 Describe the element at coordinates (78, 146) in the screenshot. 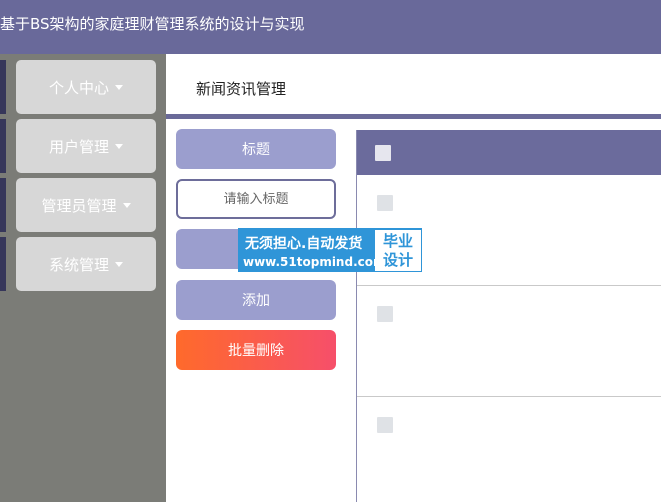

I see `sidebar-item-label: 用户管理` at that location.